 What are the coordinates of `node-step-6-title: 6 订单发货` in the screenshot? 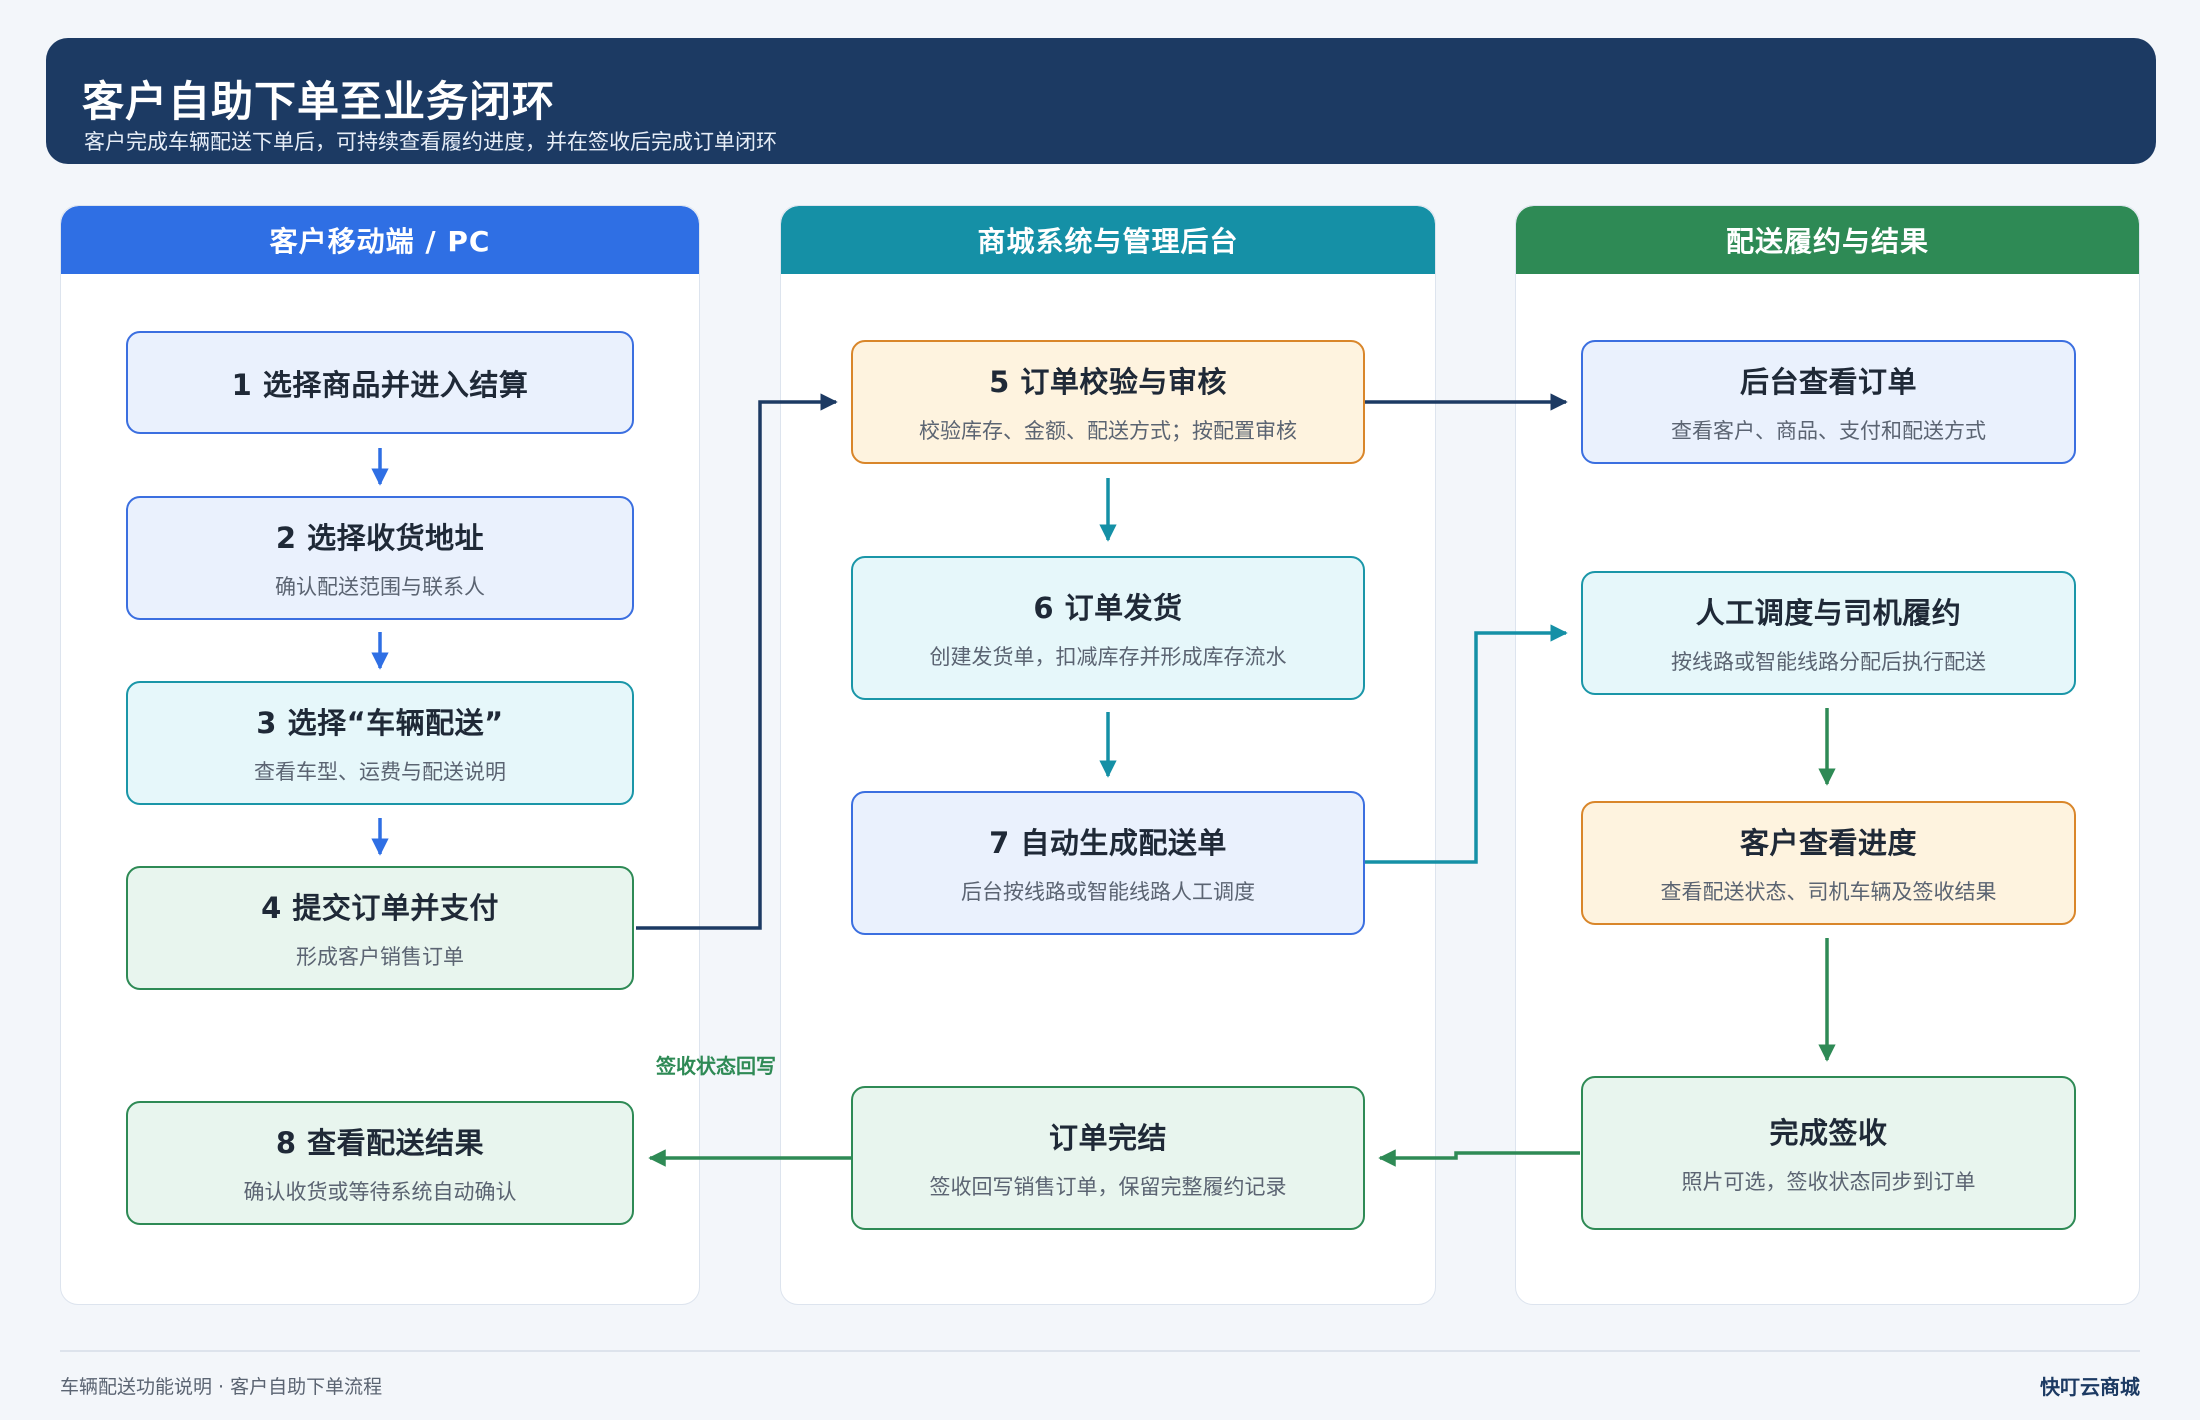 It's located at (1108, 608).